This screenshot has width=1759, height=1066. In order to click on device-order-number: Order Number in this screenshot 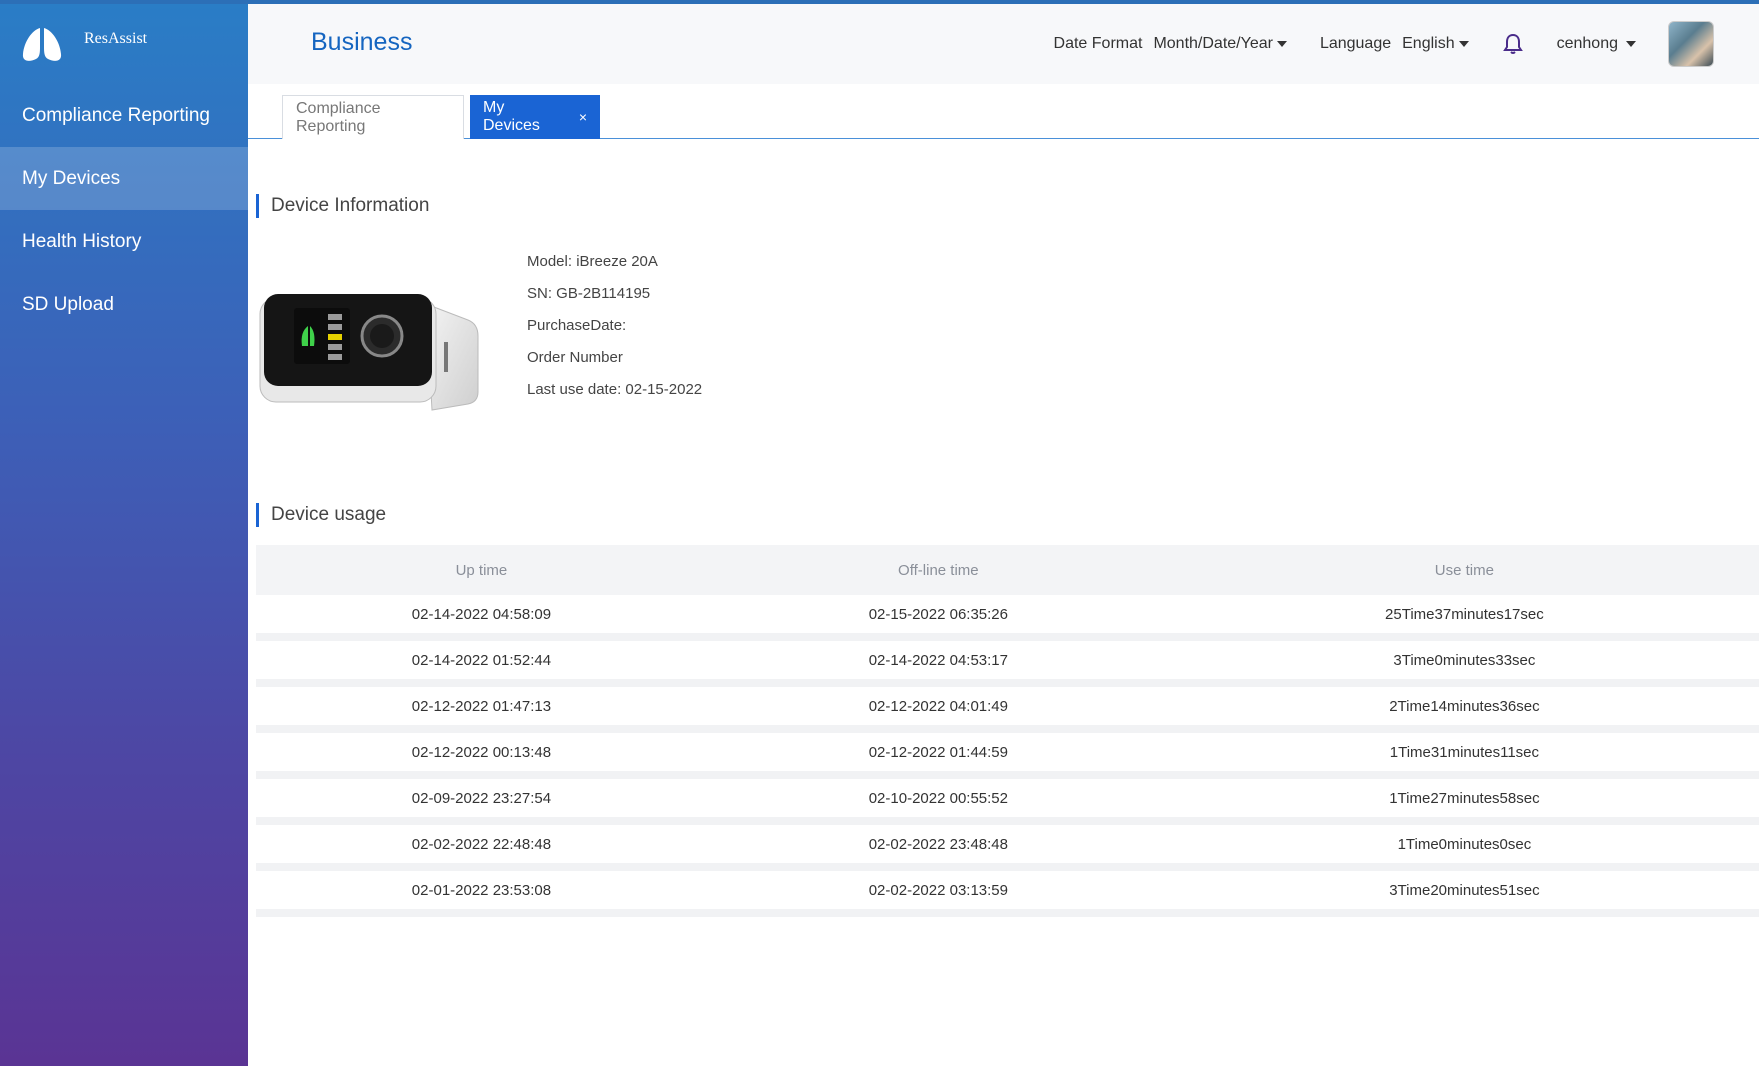, I will do `click(575, 357)`.